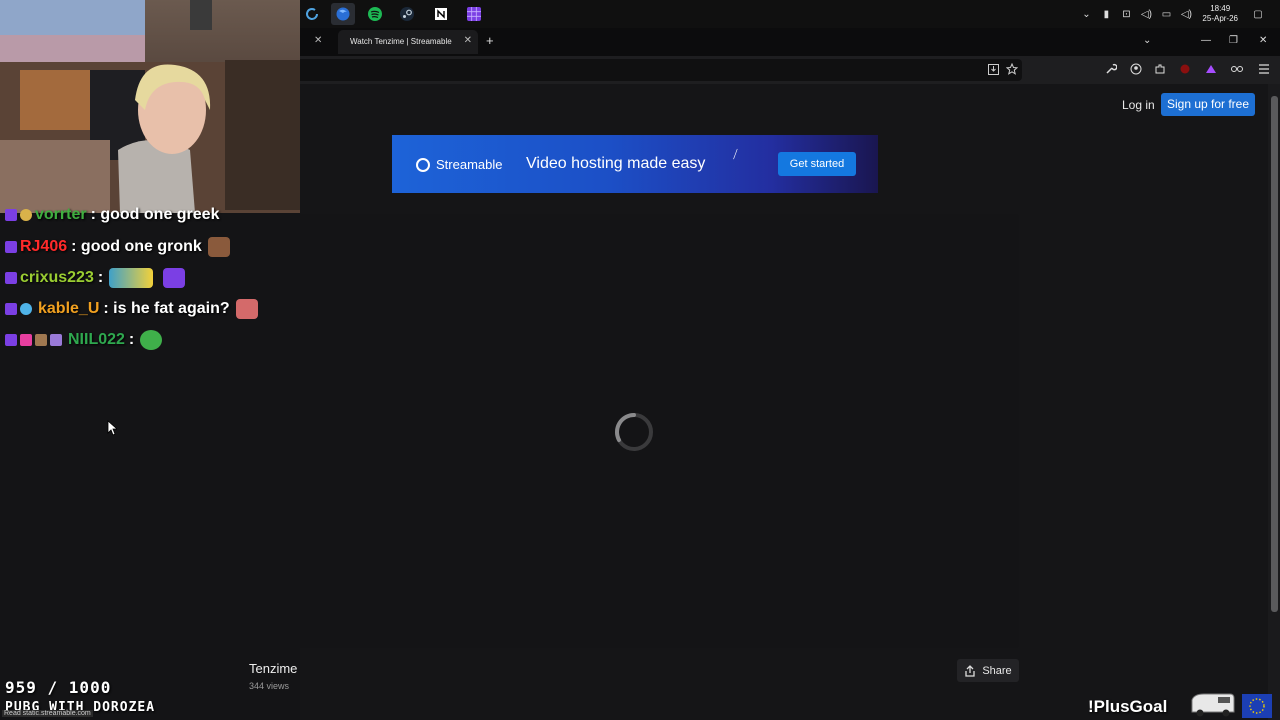 The image size is (1280, 720). I want to click on install-app-icon, so click(993, 69).